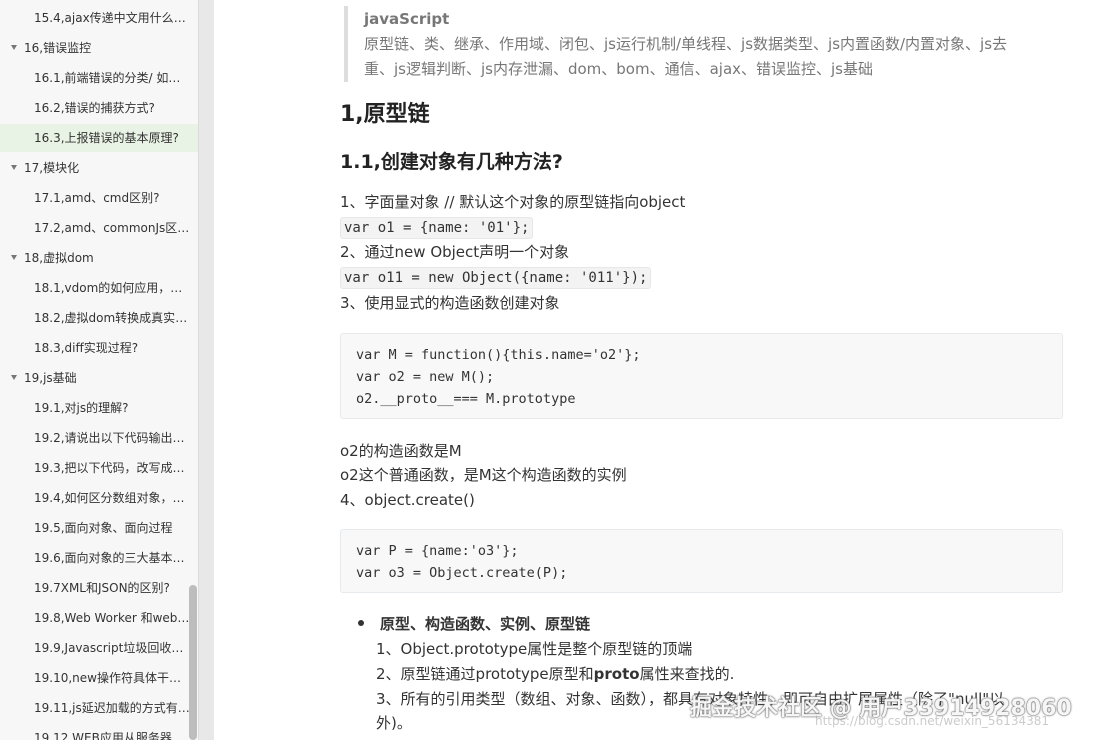  I want to click on li2-bold: proto, so click(616, 674).